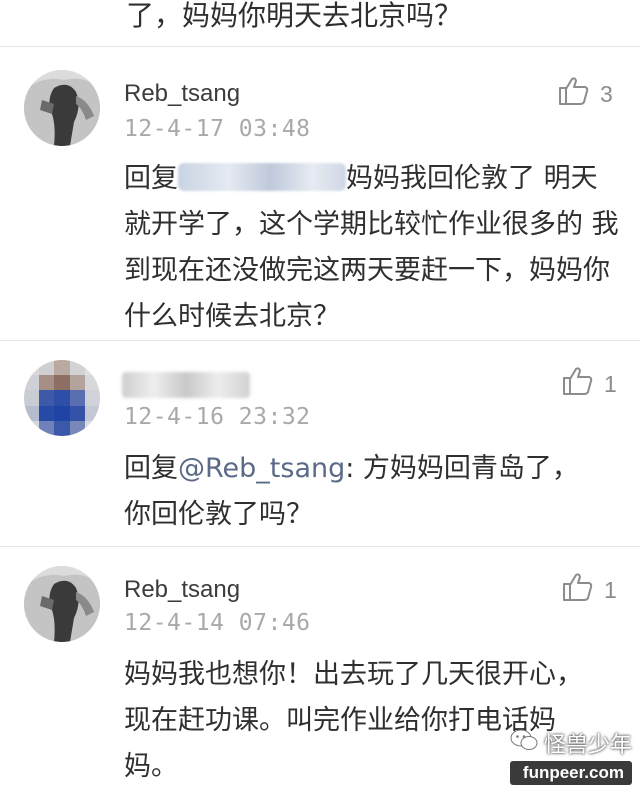  What do you see at coordinates (217, 623) in the screenshot?
I see `comment-time: 12-4-14 07:46` at bounding box center [217, 623].